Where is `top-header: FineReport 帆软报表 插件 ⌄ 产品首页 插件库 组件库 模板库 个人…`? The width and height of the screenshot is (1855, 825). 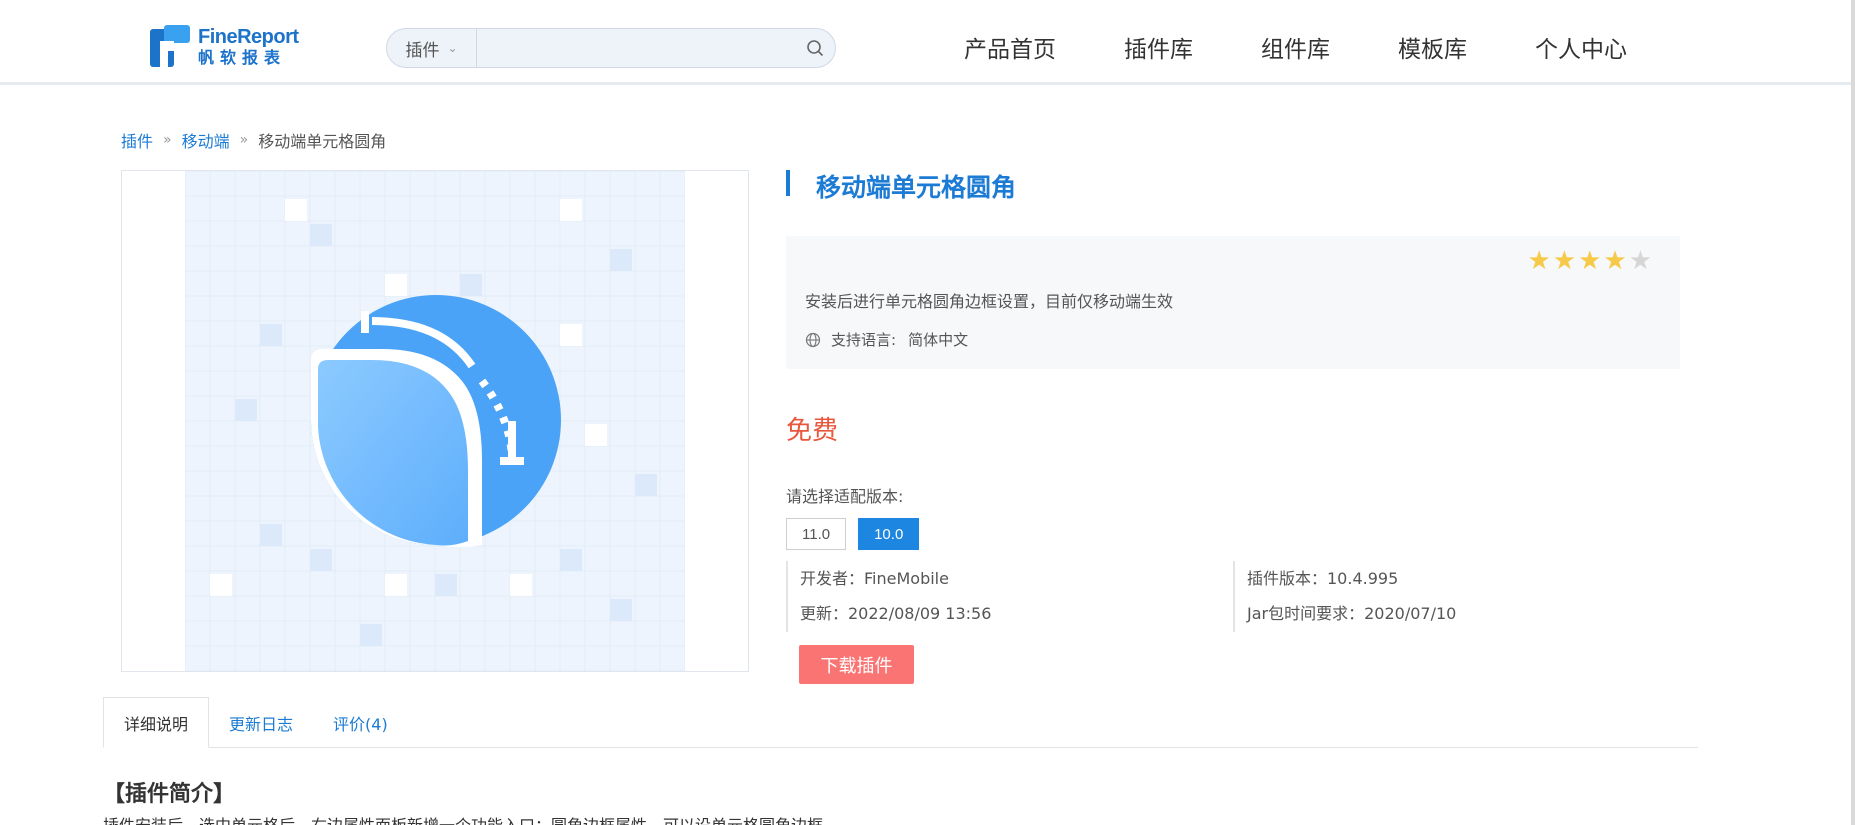 top-header: FineReport 帆软报表 插件 ⌄ 产品首页 插件库 组件库 模板库 个人… is located at coordinates (927, 42).